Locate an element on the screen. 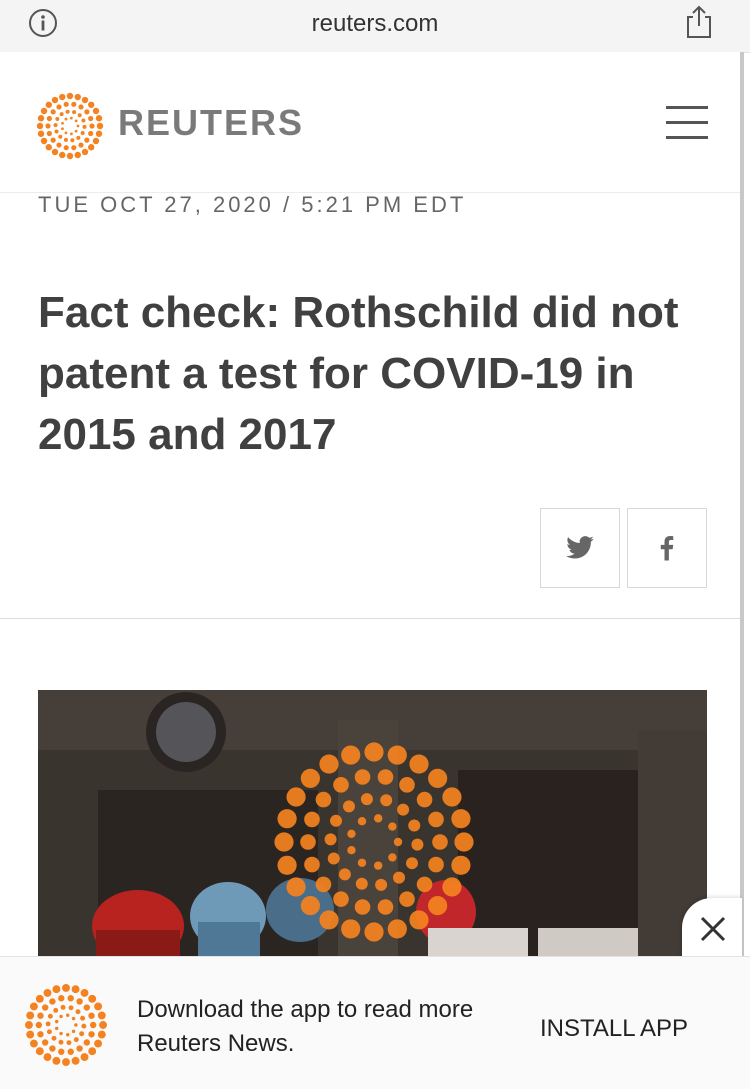 This screenshot has width=750, height=1089. brand-name: REUTERS is located at coordinates (211, 123).